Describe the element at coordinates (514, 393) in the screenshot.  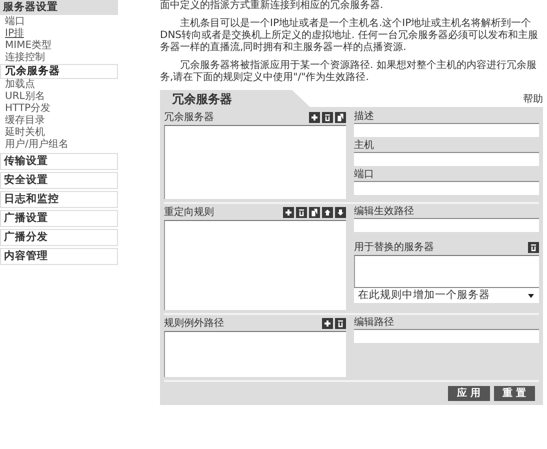
I see `panel-button: 重 置` at that location.